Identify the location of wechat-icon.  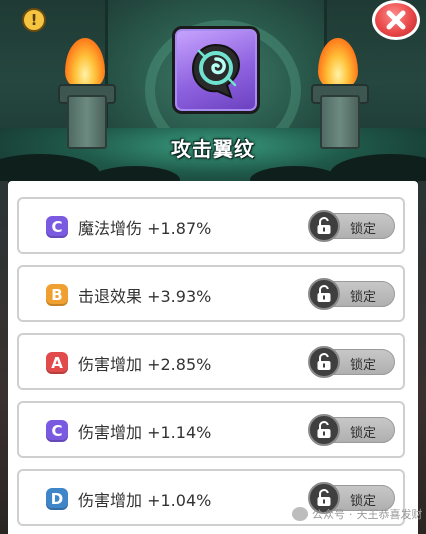
(300, 514).